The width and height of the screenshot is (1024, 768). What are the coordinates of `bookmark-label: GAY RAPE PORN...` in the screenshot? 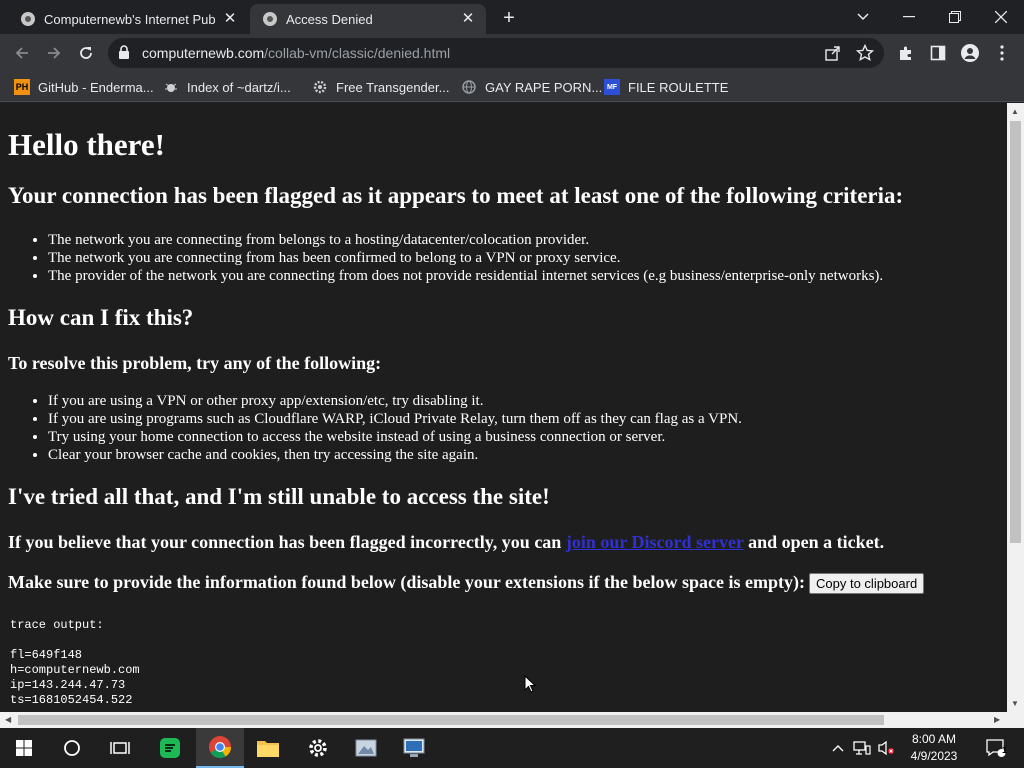 It's located at (544, 87).